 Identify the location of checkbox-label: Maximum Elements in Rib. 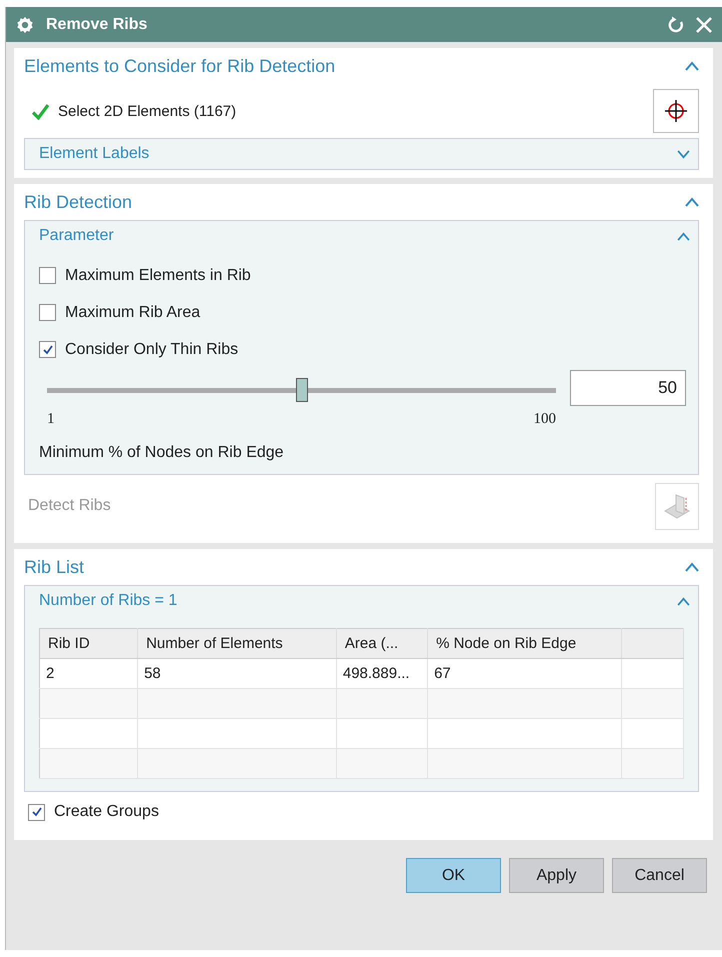
(158, 275).